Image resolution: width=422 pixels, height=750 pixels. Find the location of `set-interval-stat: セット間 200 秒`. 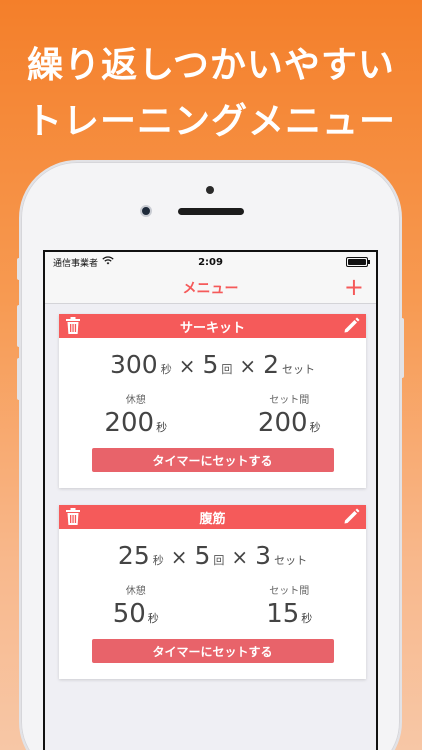

set-interval-stat: セット間 200 秒 is located at coordinates (290, 414).